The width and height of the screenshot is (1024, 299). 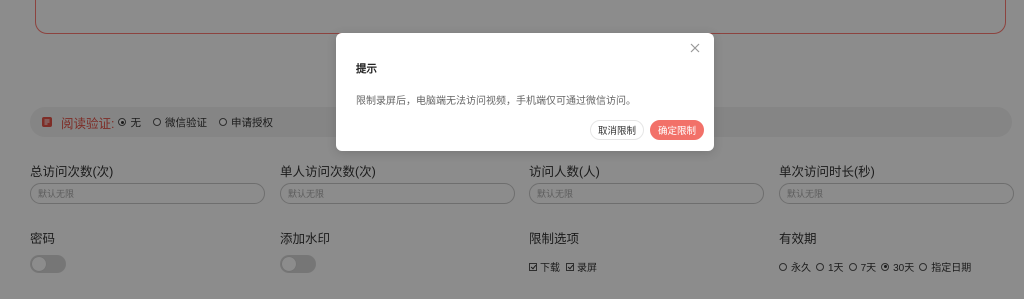 I want to click on dialog-buttons: 取消限制 确定限制, so click(x=646, y=130).